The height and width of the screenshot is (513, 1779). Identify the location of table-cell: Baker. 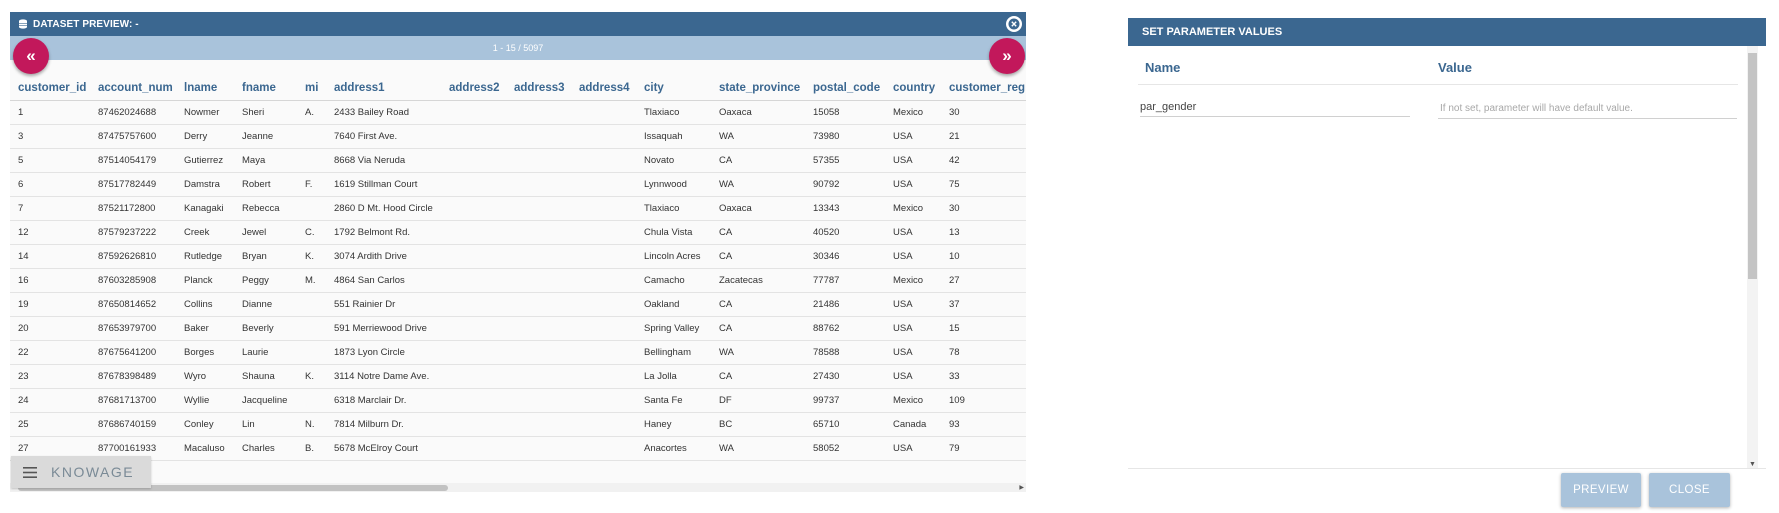
(205, 328).